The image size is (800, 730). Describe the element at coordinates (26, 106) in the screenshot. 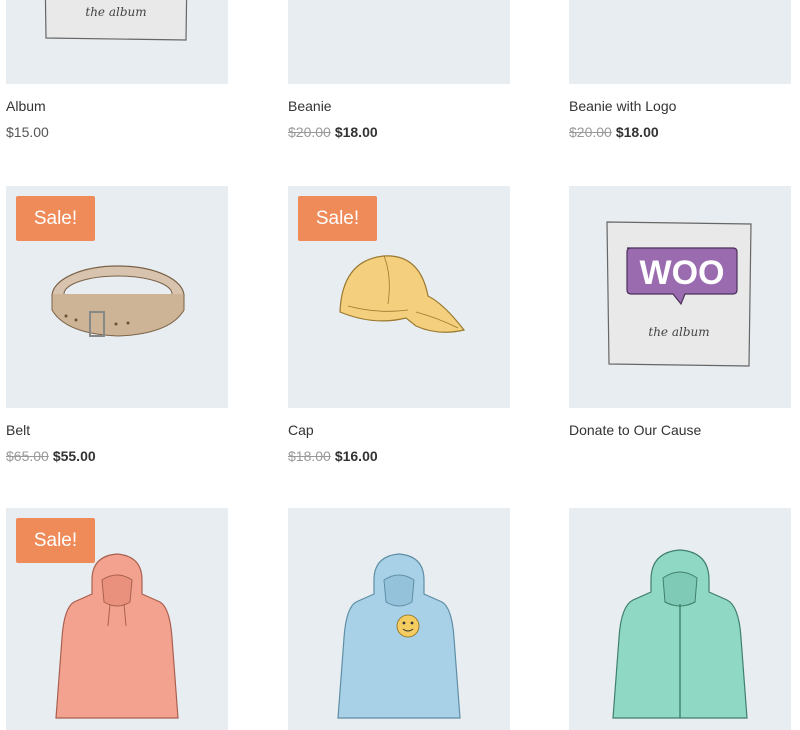

I see `product-name: Album` at that location.